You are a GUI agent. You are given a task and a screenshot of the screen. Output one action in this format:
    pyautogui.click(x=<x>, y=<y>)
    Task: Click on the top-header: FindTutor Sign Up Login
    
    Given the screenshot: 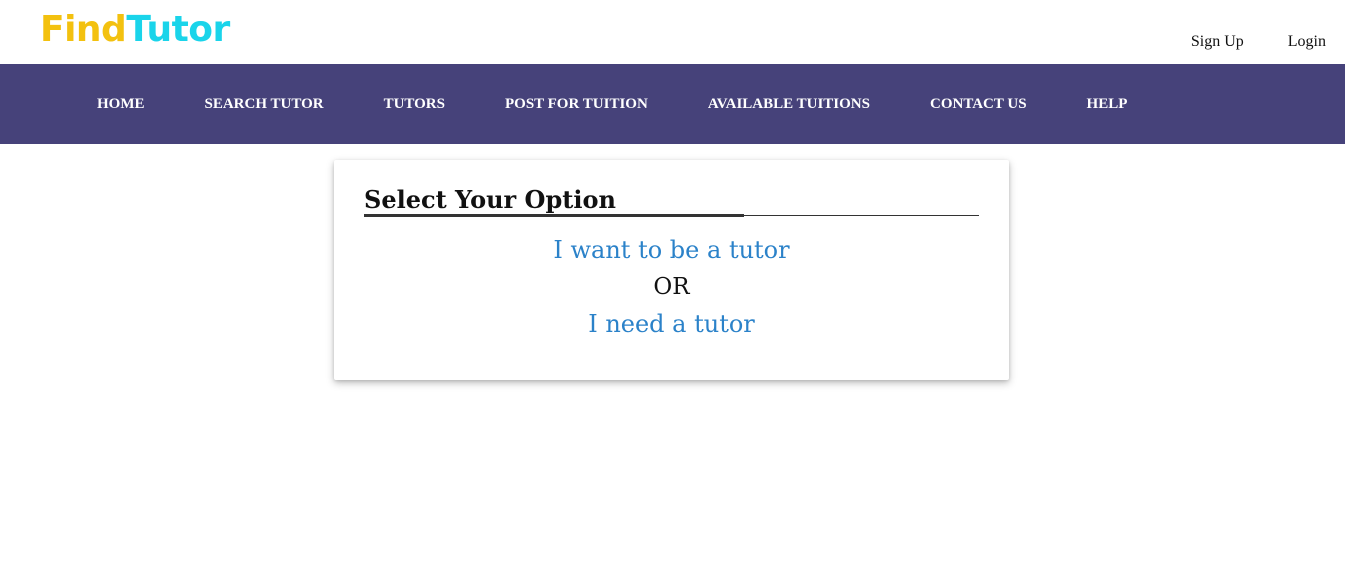 What is the action you would take?
    pyautogui.click(x=672, y=32)
    